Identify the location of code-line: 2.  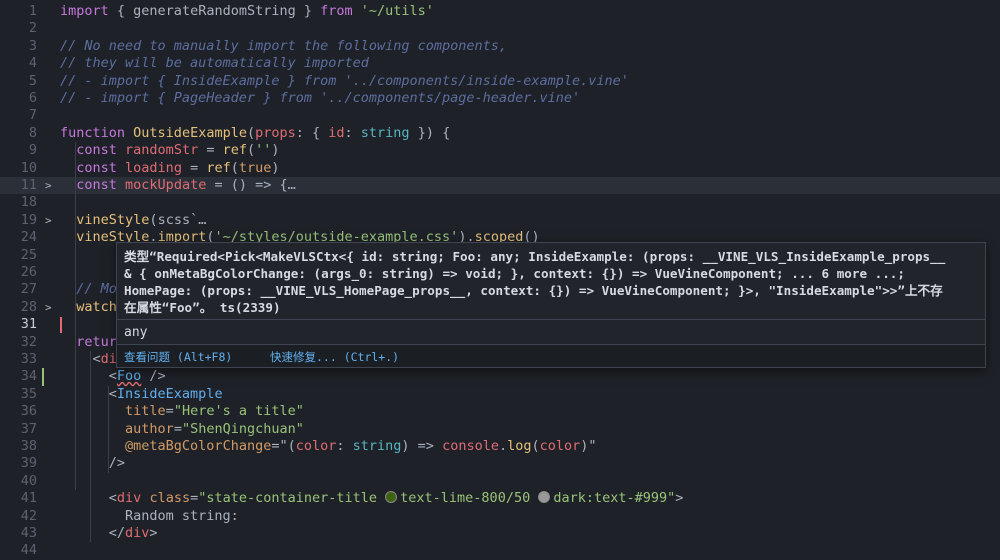
(500, 28).